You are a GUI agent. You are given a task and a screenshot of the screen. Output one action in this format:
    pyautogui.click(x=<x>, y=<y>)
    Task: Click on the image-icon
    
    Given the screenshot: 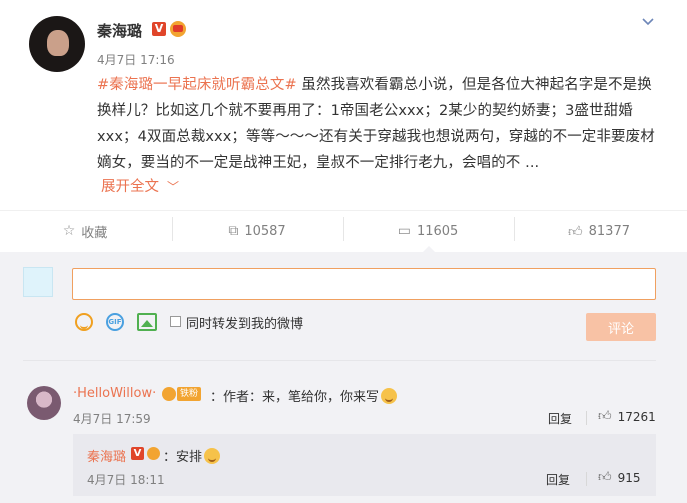 What is the action you would take?
    pyautogui.click(x=147, y=322)
    